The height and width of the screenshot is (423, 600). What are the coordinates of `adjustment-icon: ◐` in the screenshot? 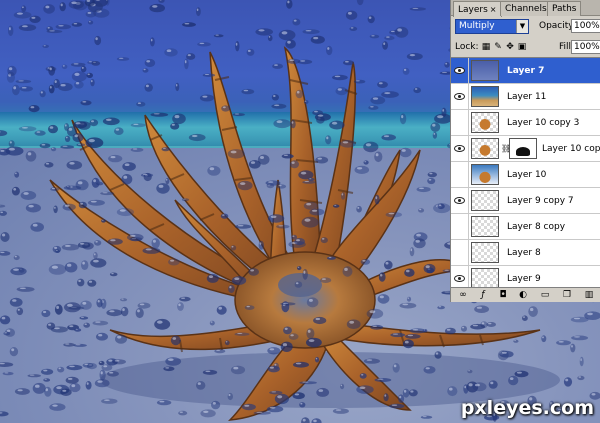 It's located at (523, 295).